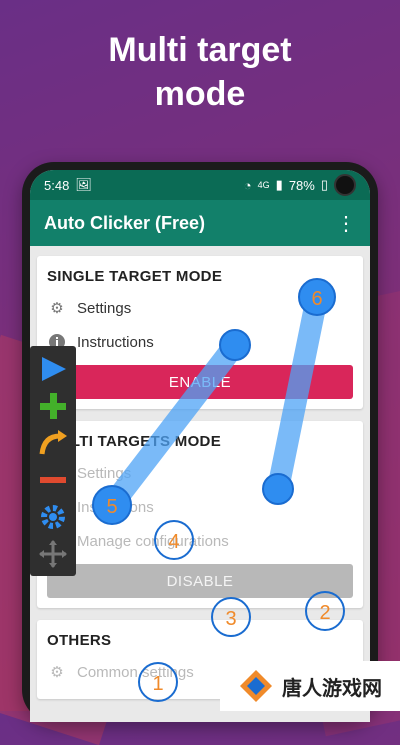 The image size is (400, 745). Describe the element at coordinates (324, 184) in the screenshot. I see `battery-icon: ▯` at that location.